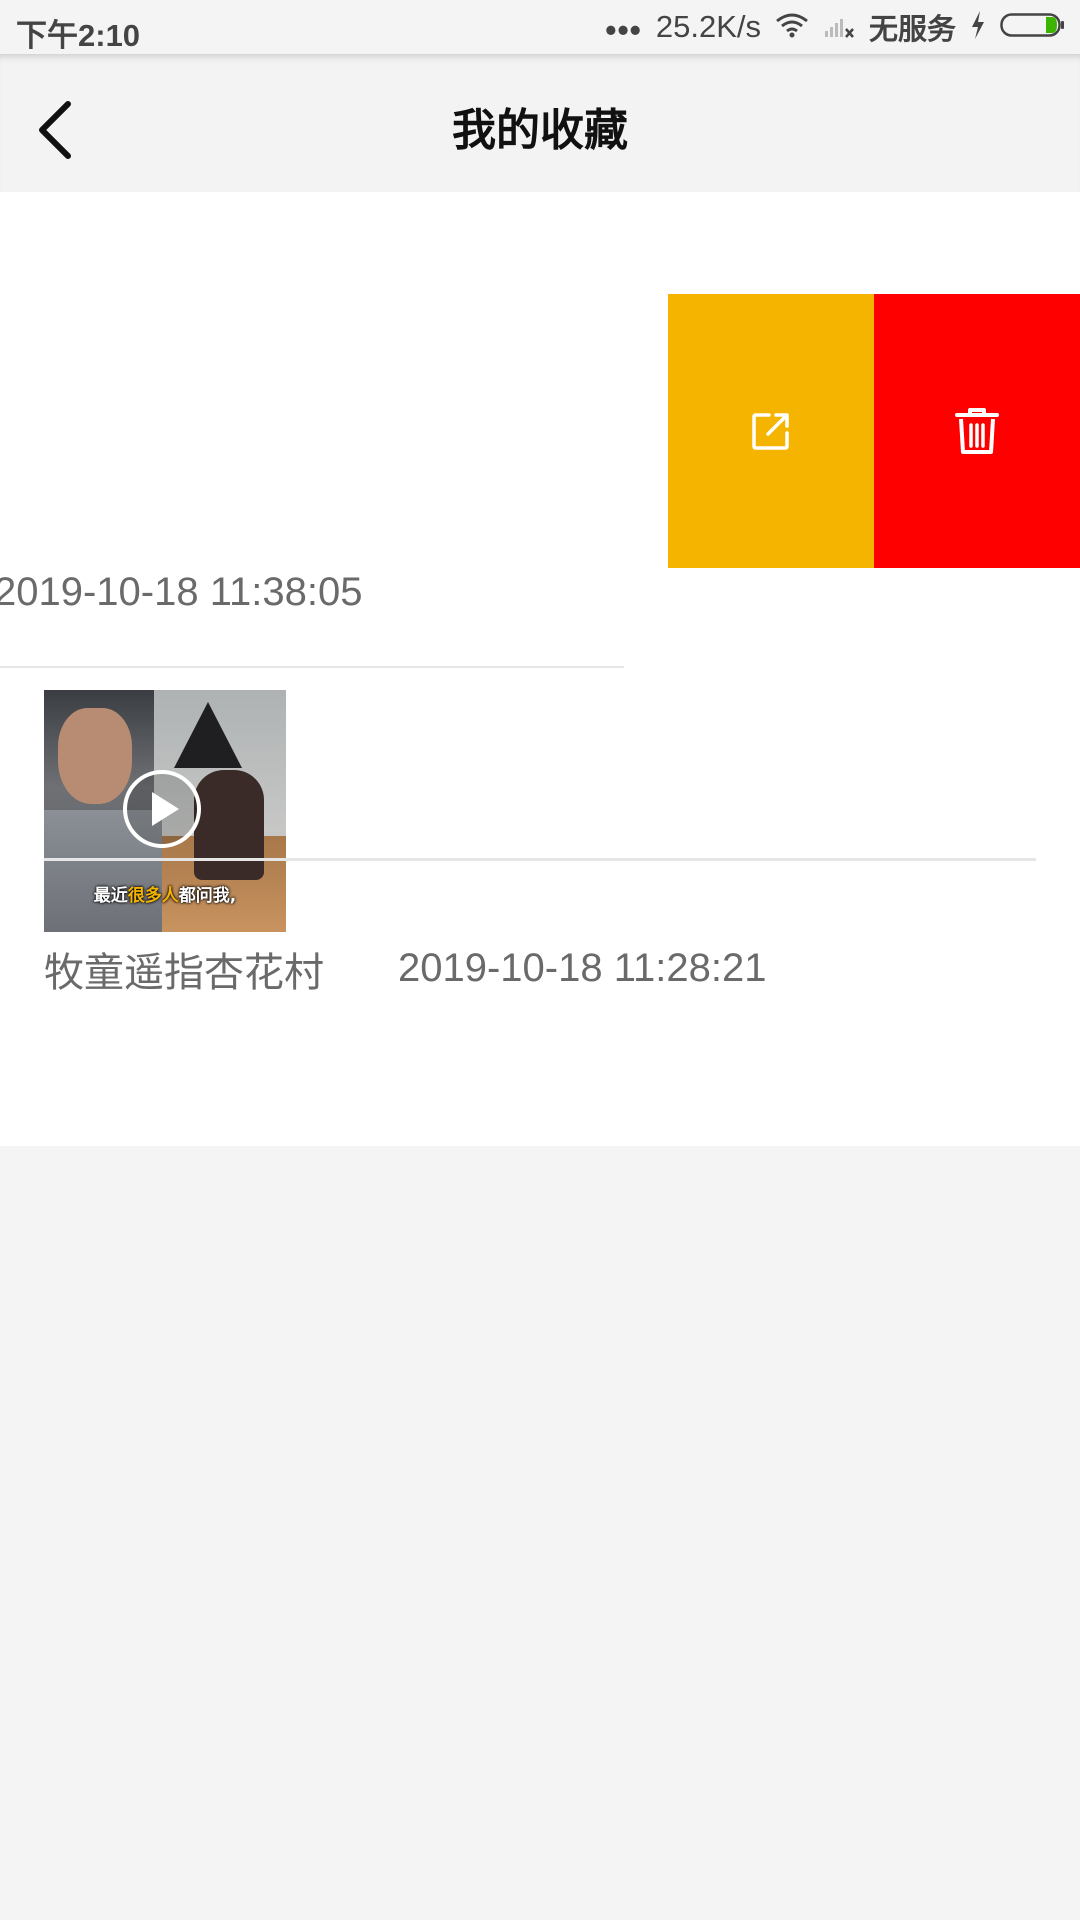 Image resolution: width=1080 pixels, height=1920 pixels. Describe the element at coordinates (978, 27) in the screenshot. I see `charging-icon` at that location.